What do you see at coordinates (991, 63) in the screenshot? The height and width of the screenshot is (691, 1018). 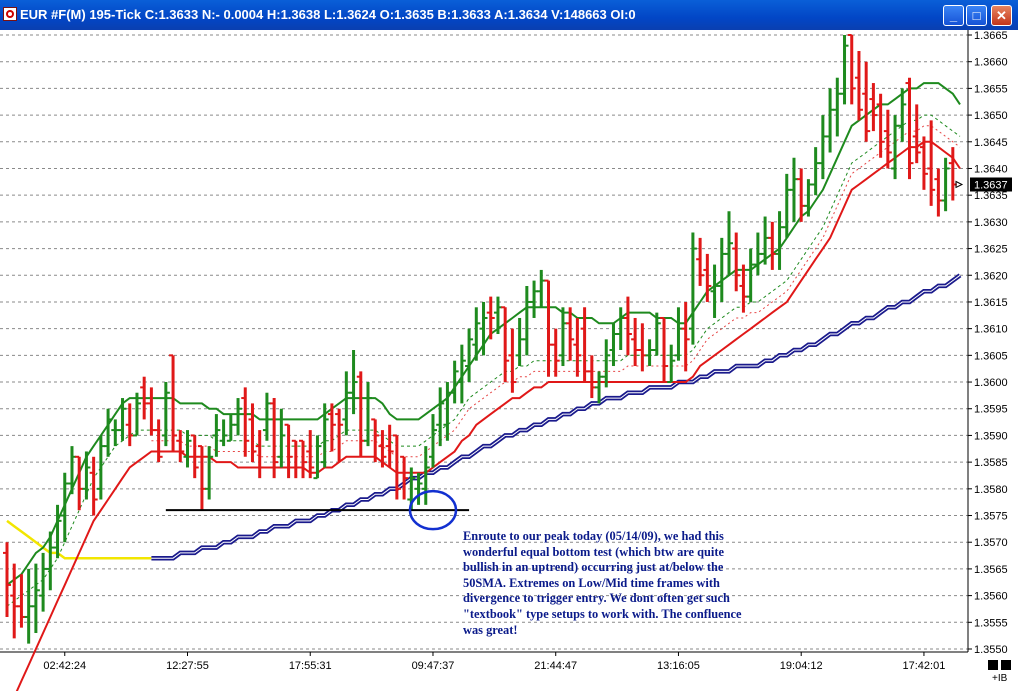 I see `y-tick-label-1: 1.3660` at bounding box center [991, 63].